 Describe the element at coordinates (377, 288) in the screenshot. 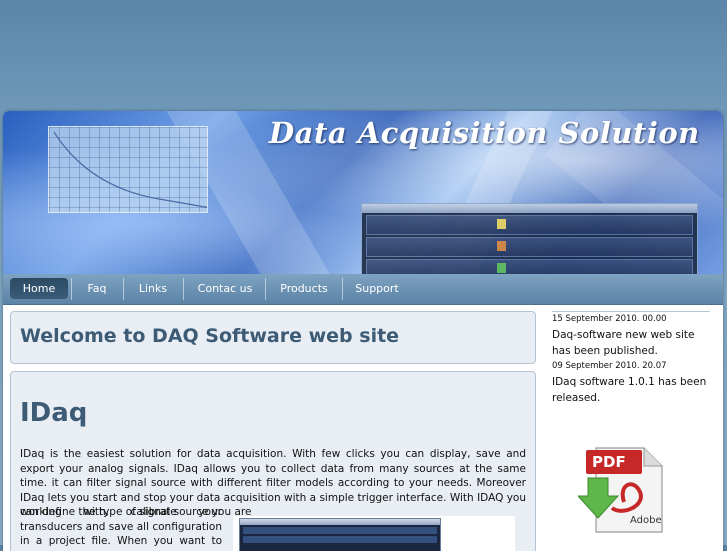

I see `nav-support: Support` at that location.